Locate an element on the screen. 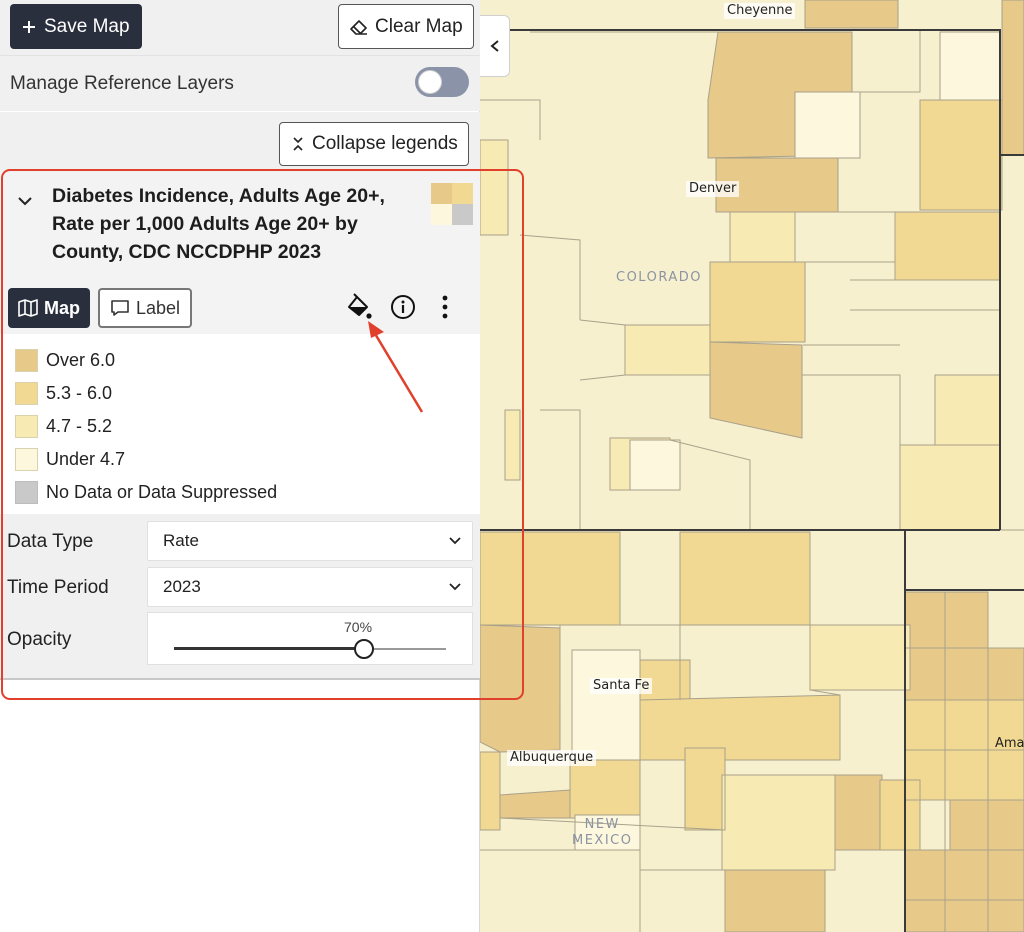 The height and width of the screenshot is (932, 1024). reference-layers-toggle is located at coordinates (442, 82).